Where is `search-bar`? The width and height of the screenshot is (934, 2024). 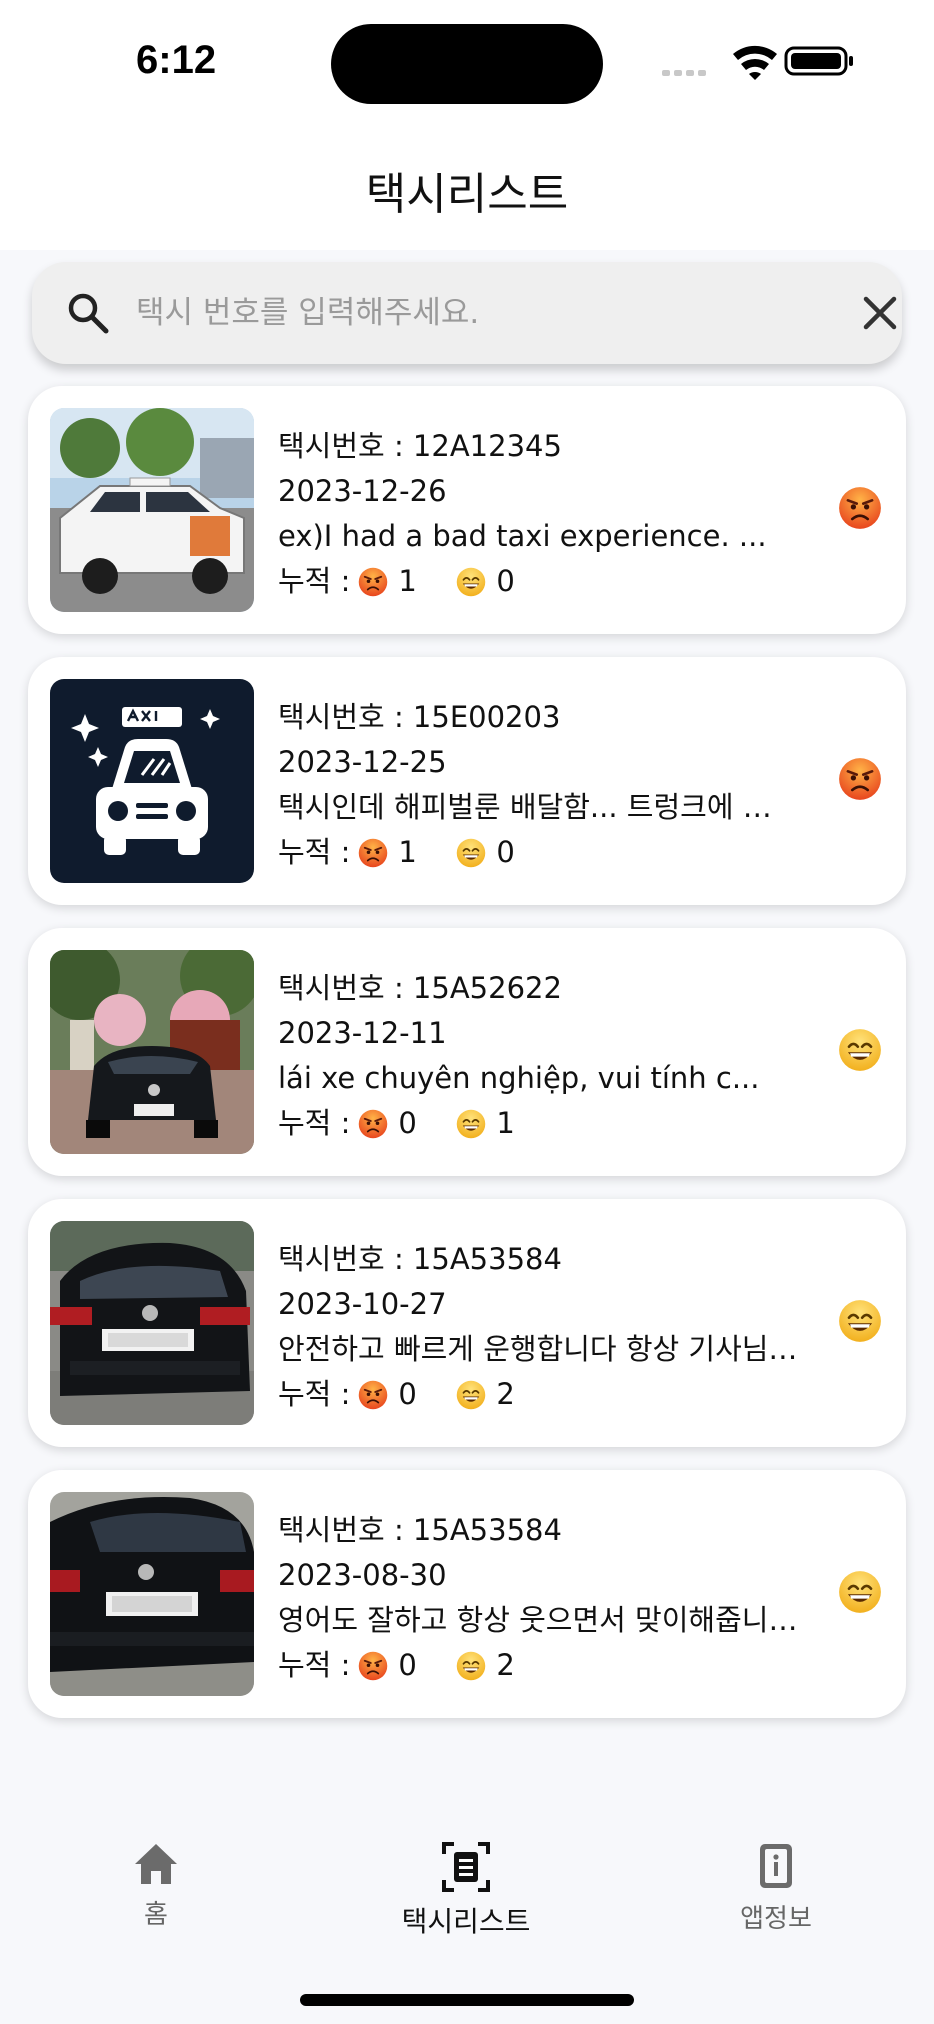
search-bar is located at coordinates (467, 313).